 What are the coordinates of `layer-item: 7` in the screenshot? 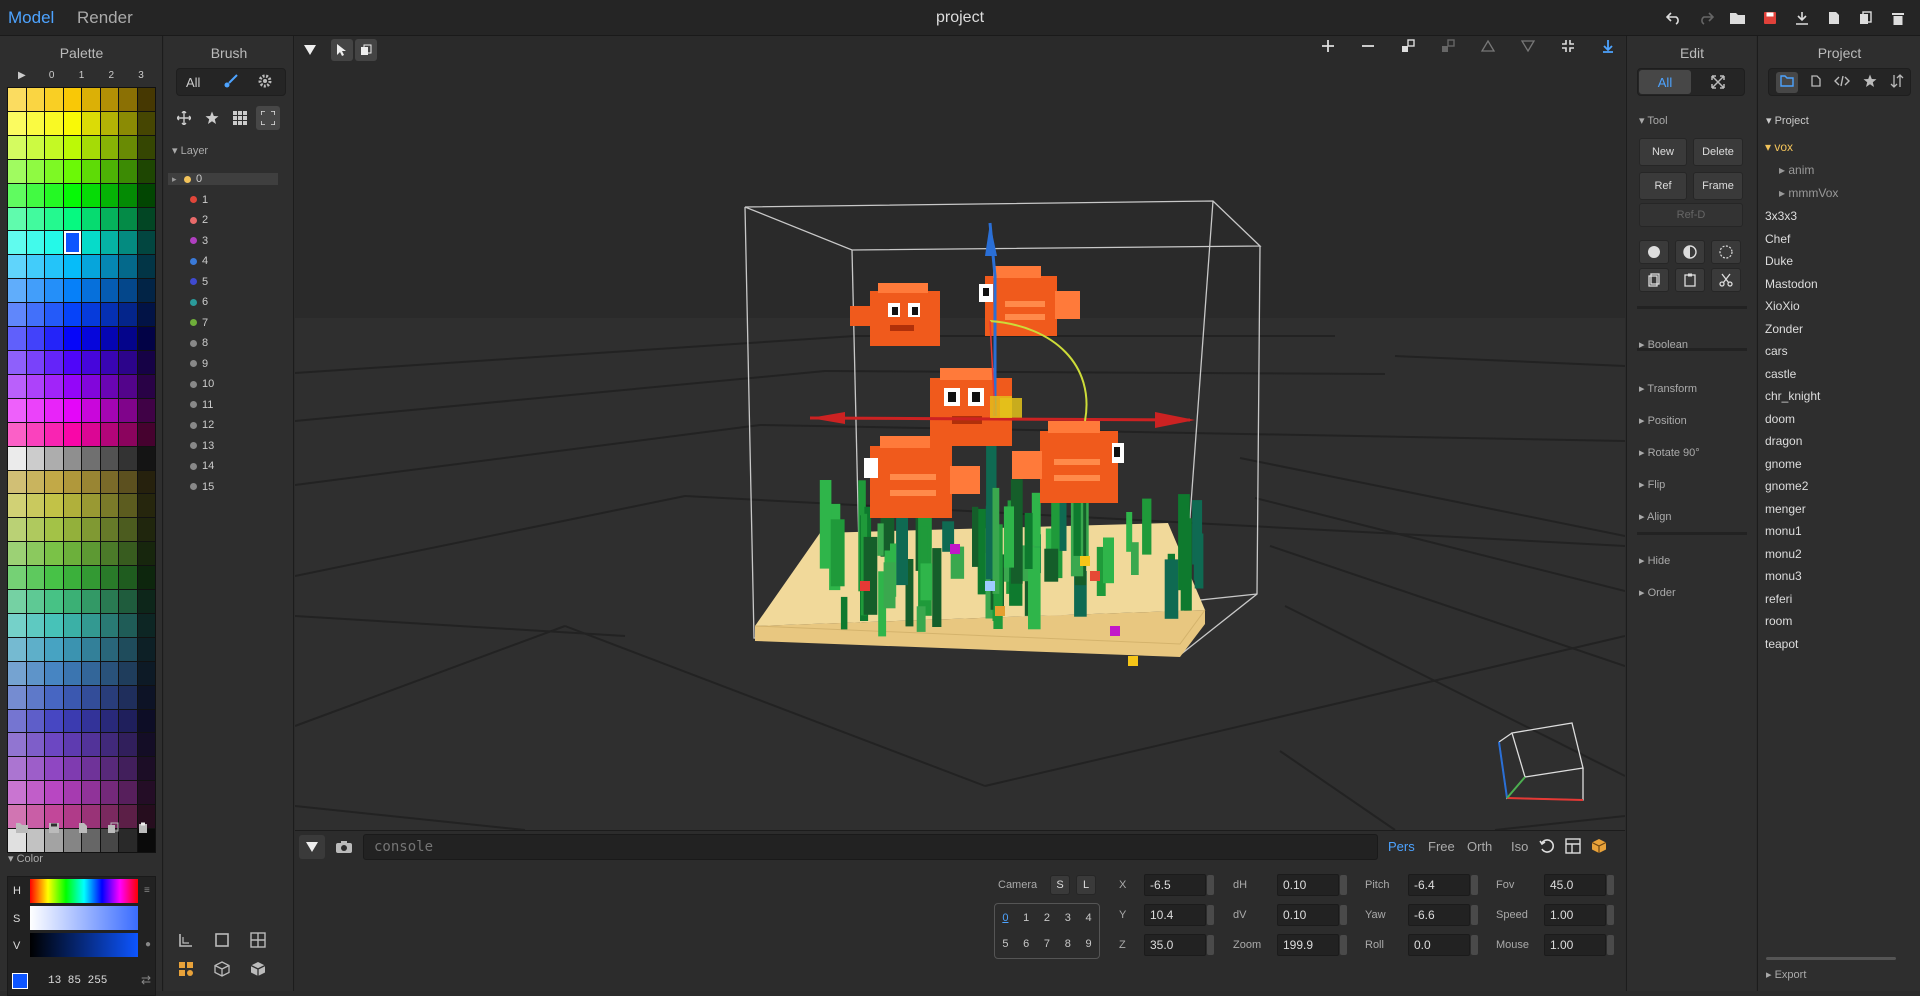 It's located at (193, 323).